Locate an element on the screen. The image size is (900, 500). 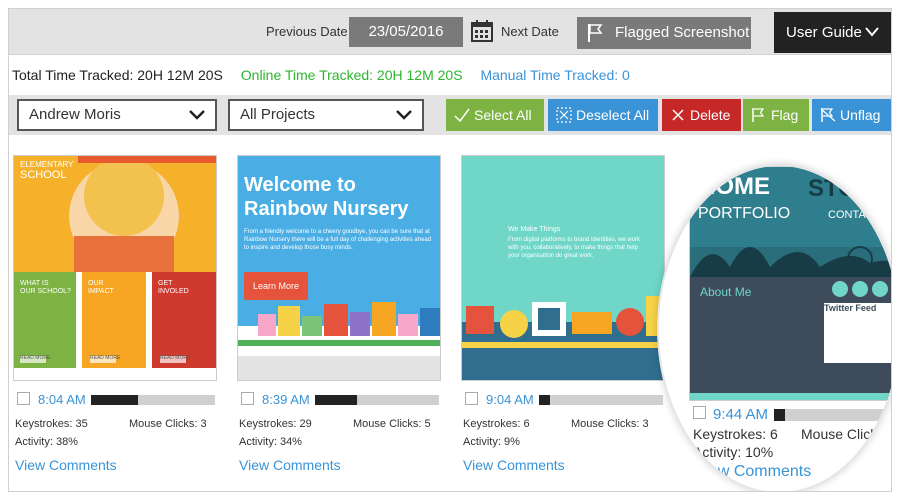
screenshot-time: 9:04 AM is located at coordinates (510, 399).